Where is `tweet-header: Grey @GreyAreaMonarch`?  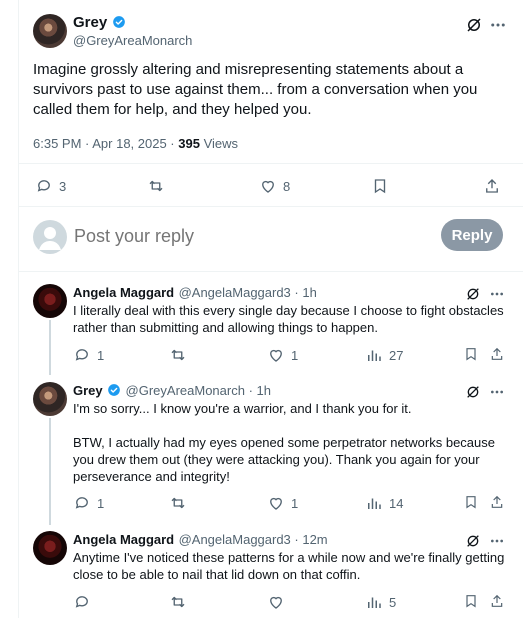 tweet-header: Grey @GreyAreaMonarch is located at coordinates (132, 32).